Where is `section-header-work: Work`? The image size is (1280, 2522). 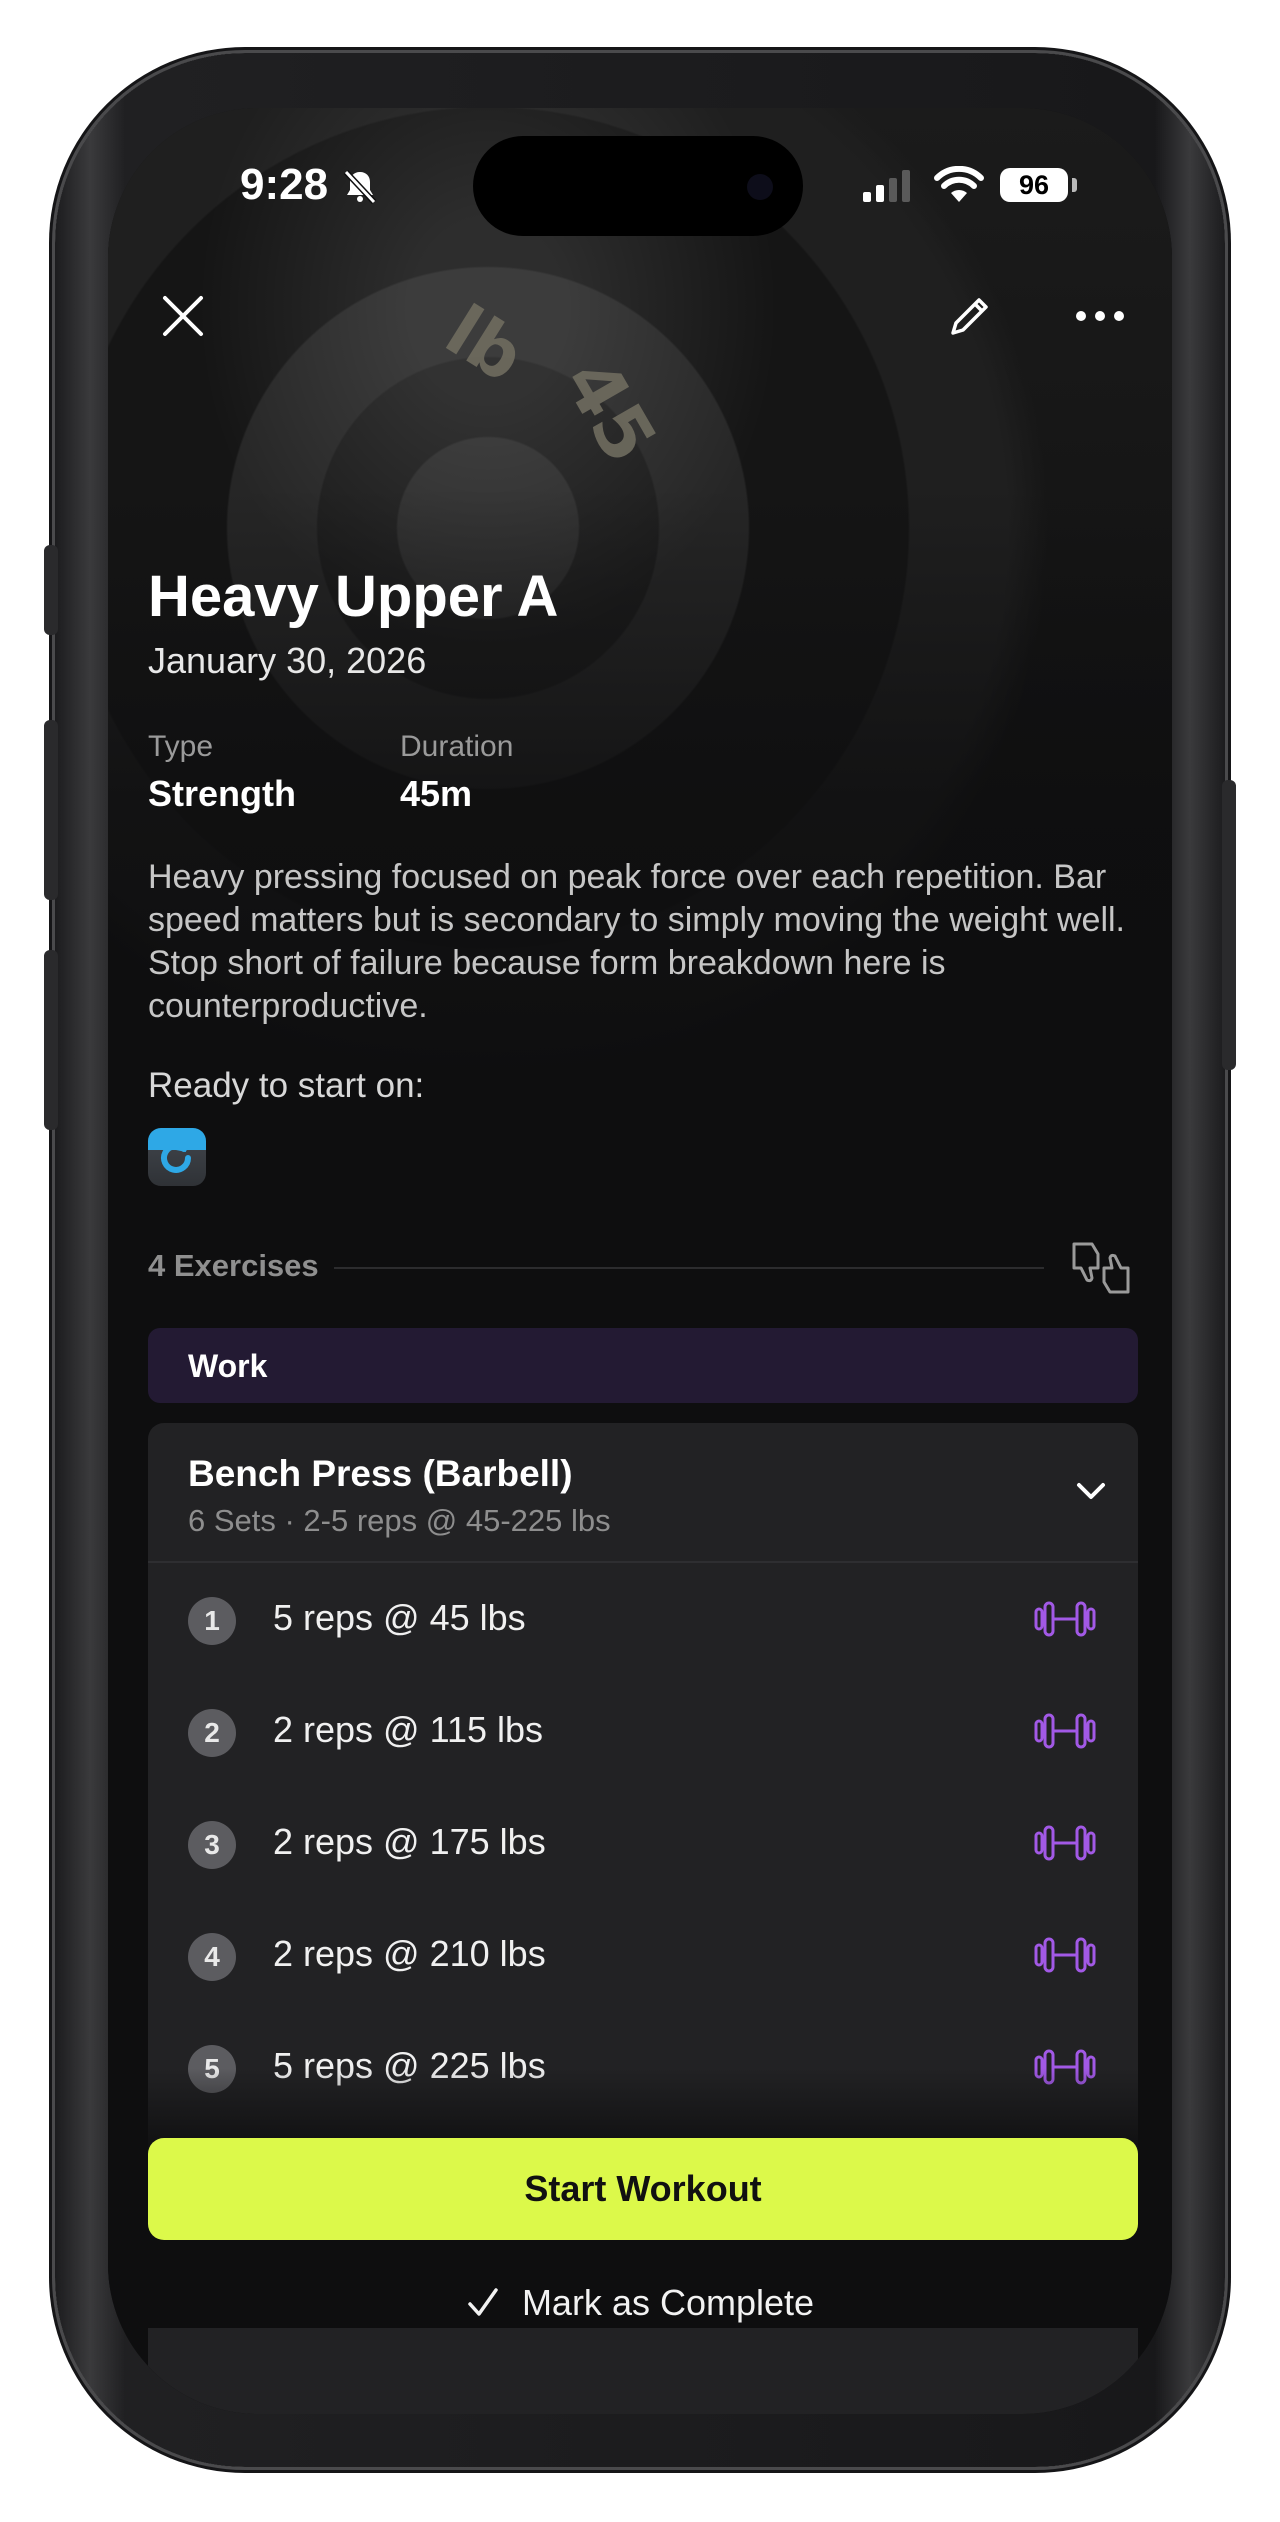
section-header-work: Work is located at coordinates (643, 1365).